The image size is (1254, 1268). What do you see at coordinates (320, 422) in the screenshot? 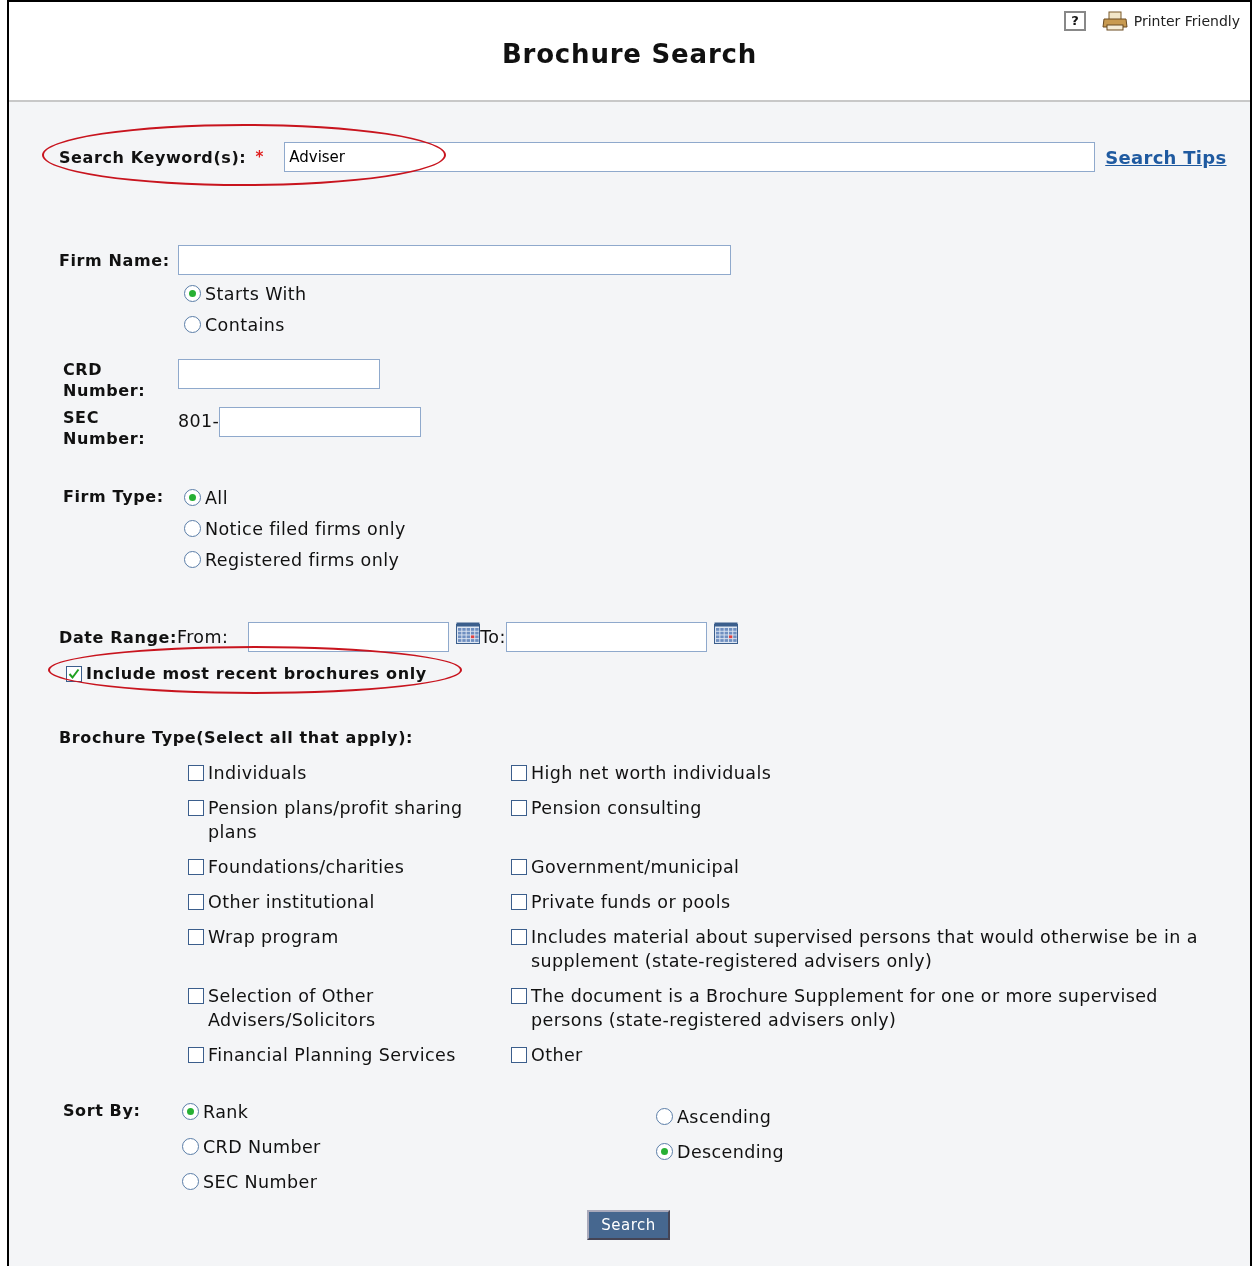
I see `sec-number-field` at bounding box center [320, 422].